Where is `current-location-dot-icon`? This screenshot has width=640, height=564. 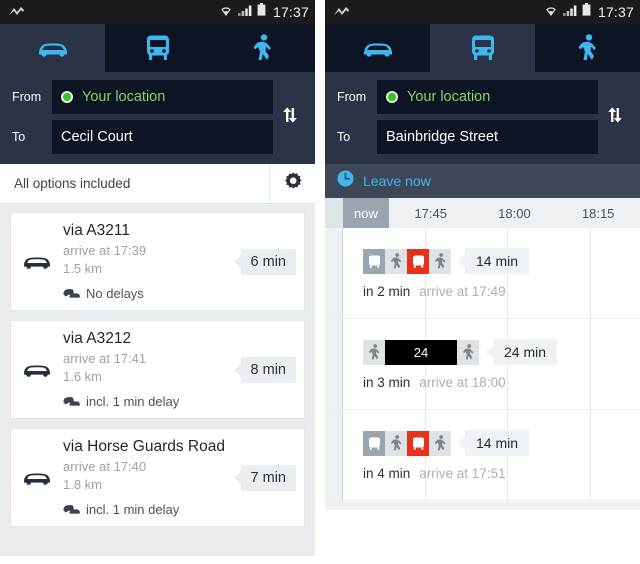 current-location-dot-icon is located at coordinates (67, 97).